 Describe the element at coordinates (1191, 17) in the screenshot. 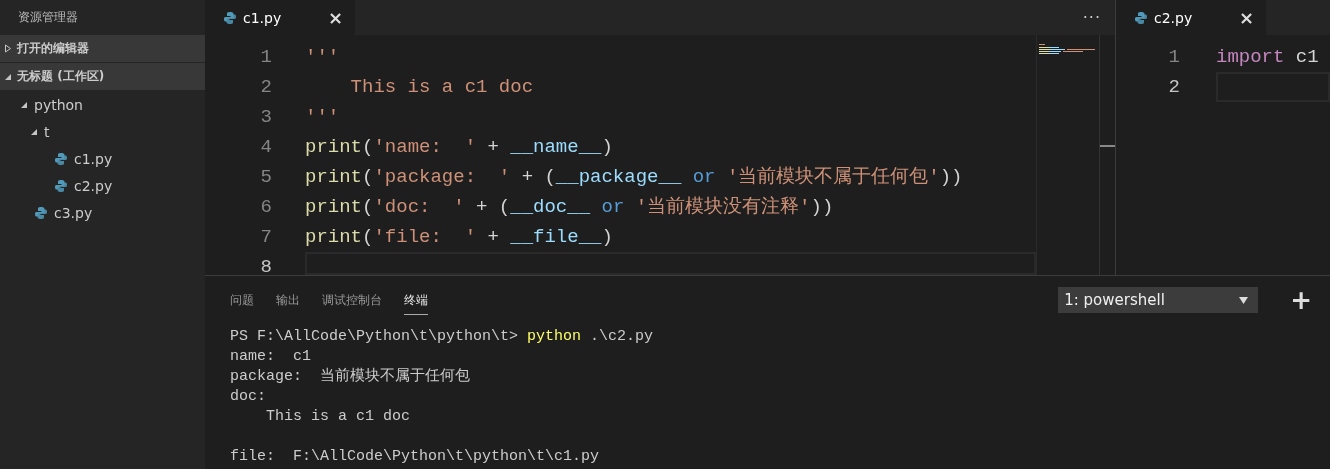

I see `editor-tab: c2.py ×` at that location.